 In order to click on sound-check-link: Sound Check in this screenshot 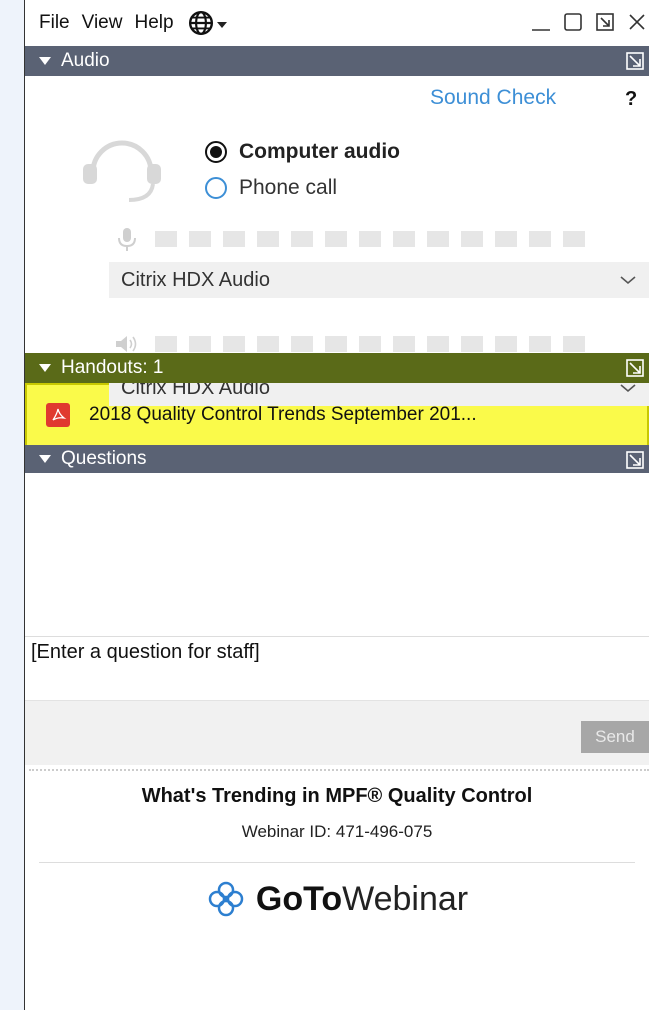, I will do `click(493, 98)`.